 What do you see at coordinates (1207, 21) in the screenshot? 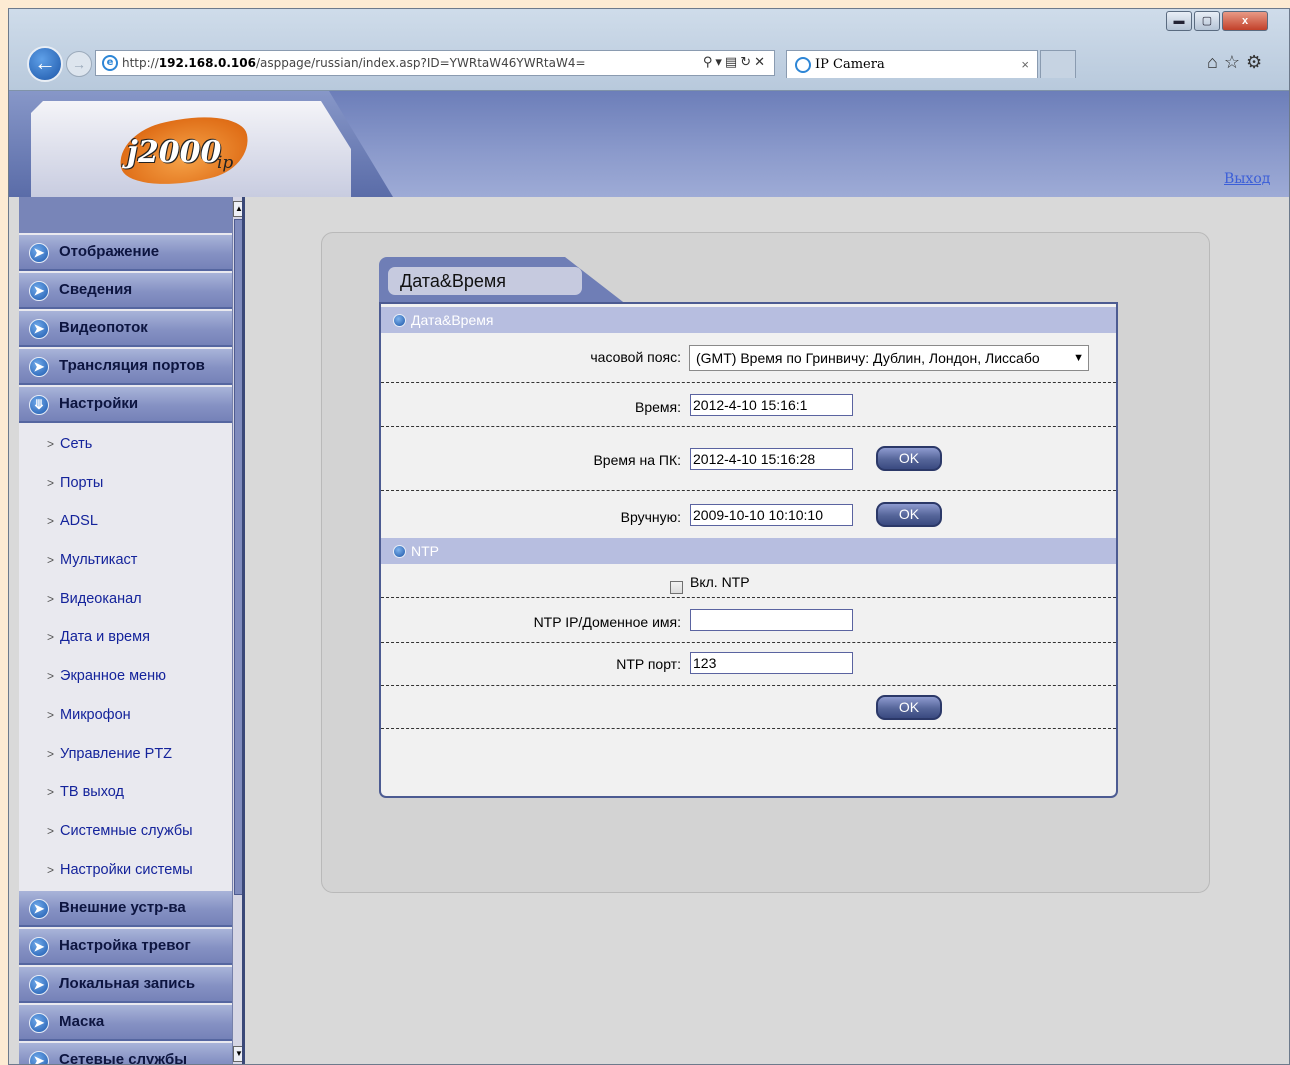
I see `maximize-button: ▢` at bounding box center [1207, 21].